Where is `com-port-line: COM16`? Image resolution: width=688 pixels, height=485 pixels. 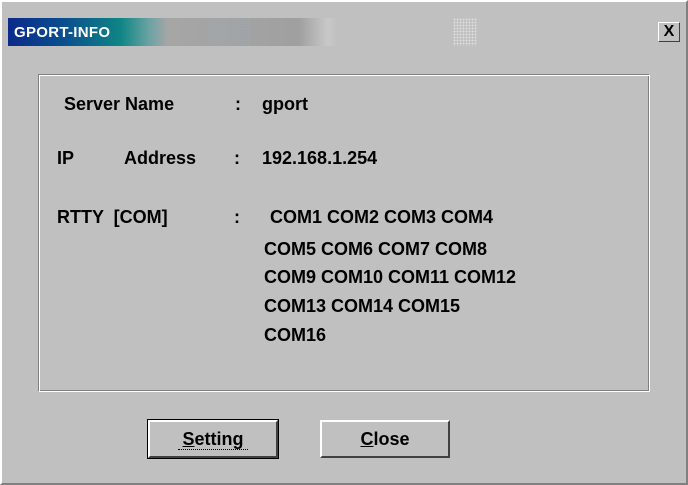 com-port-line: COM16 is located at coordinates (295, 335).